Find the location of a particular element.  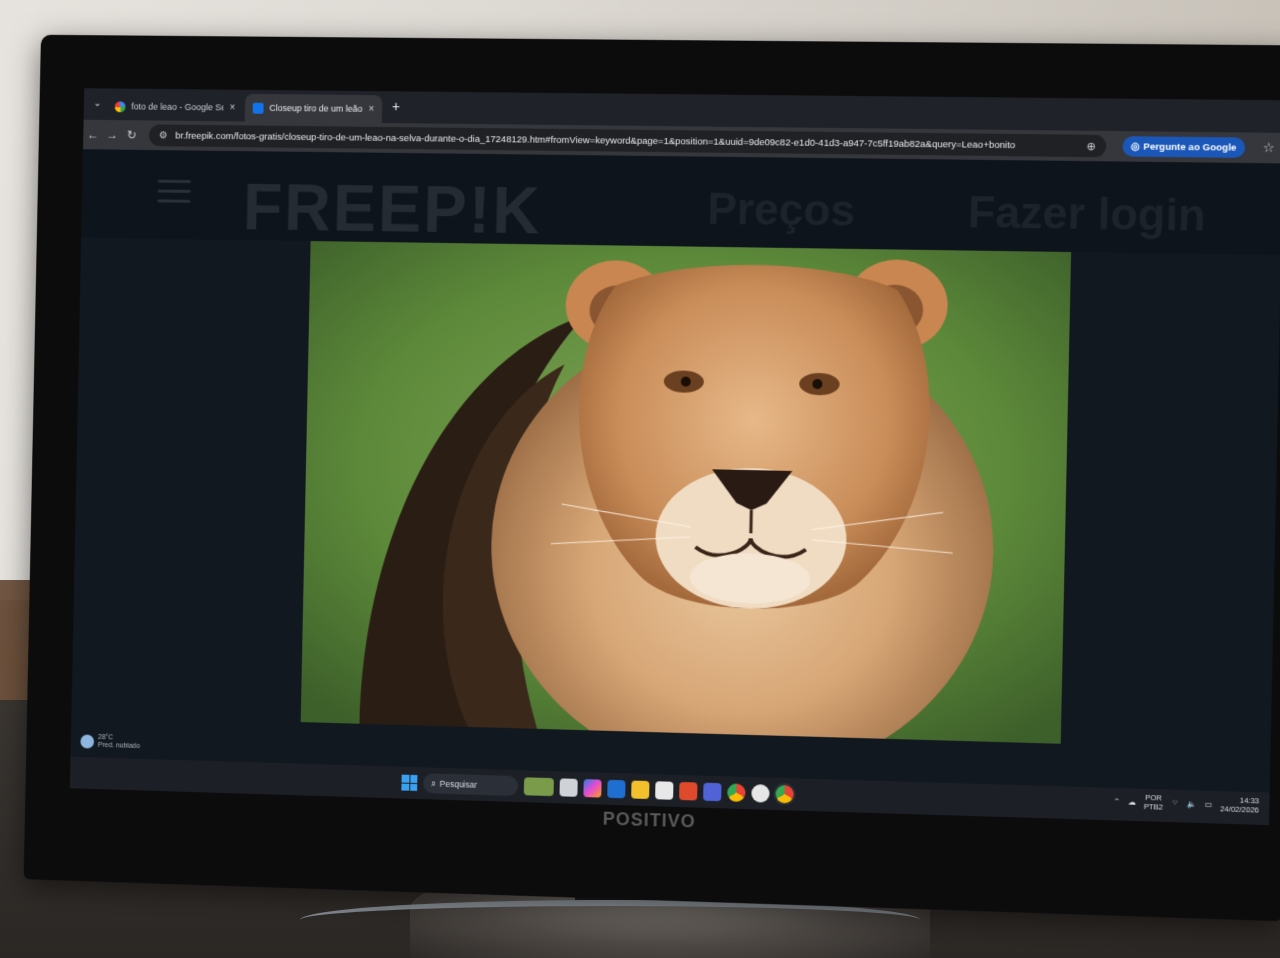

file-explorer-icon is located at coordinates (640, 790).